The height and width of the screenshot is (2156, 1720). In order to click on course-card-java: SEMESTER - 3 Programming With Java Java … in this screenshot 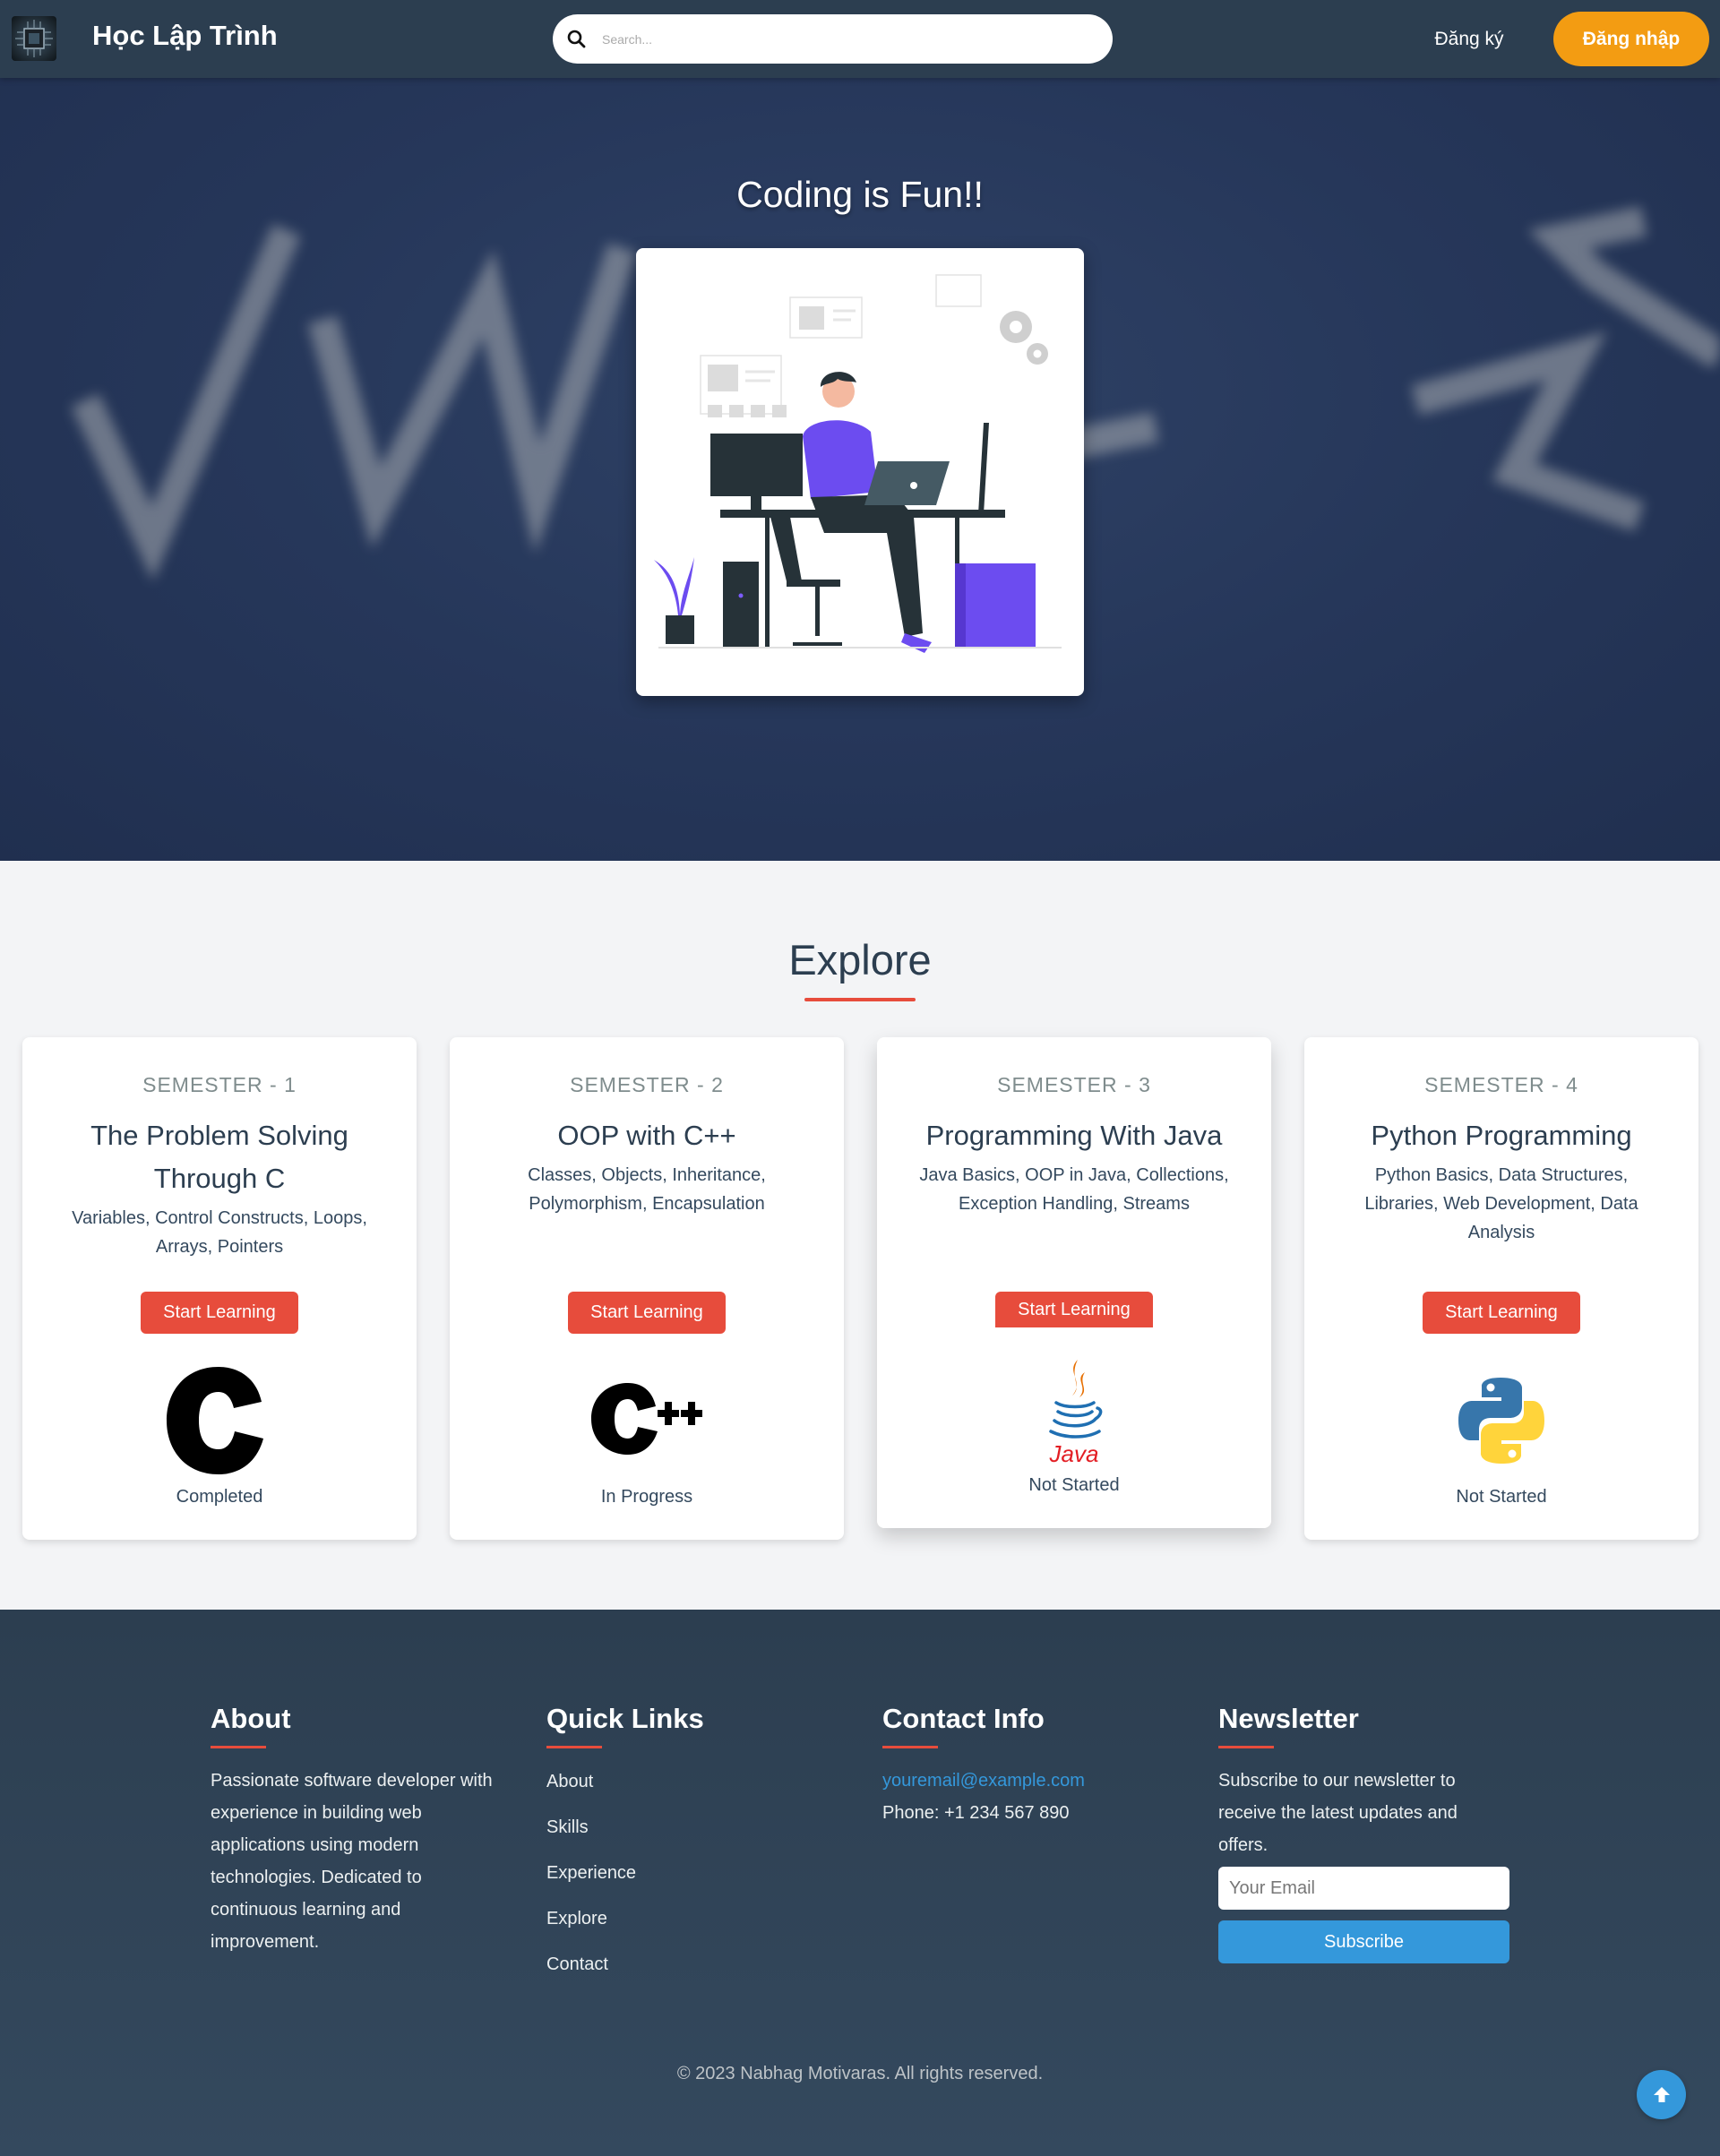, I will do `click(1074, 1282)`.